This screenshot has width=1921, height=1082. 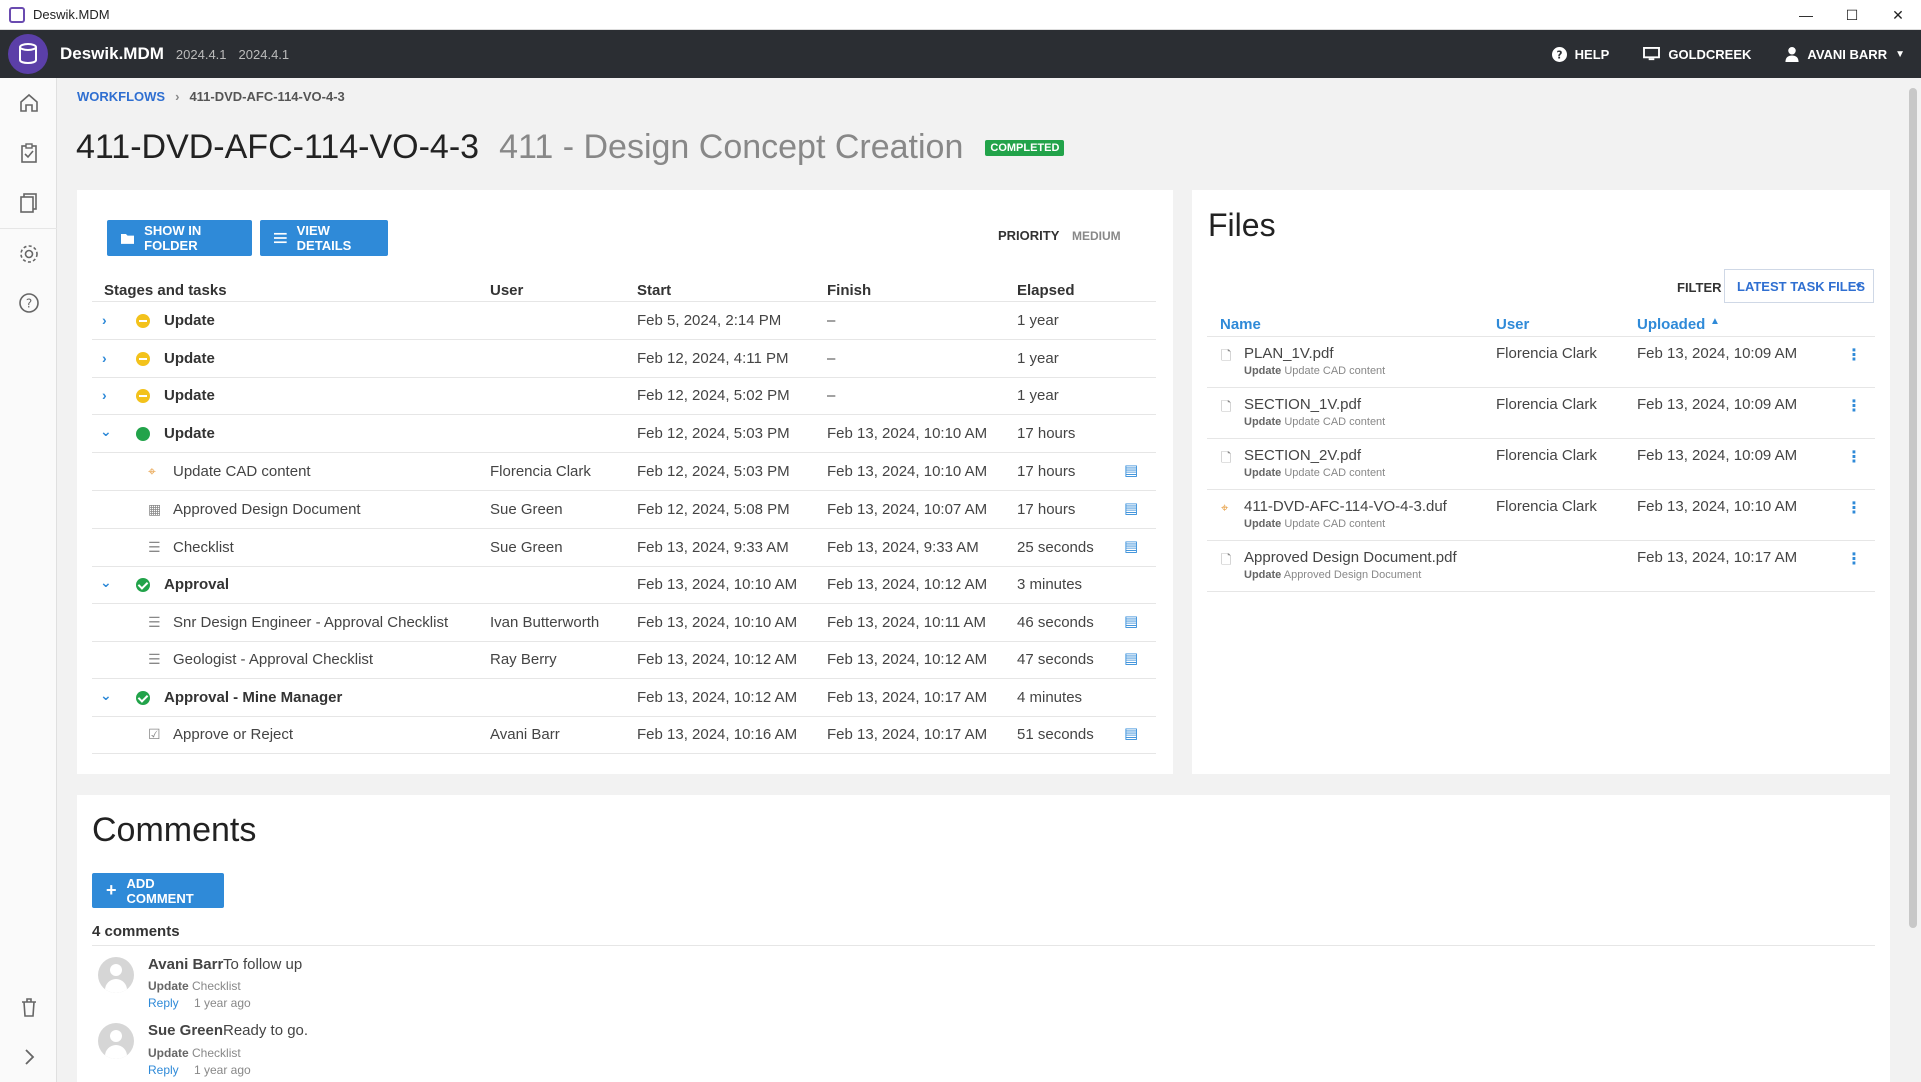 What do you see at coordinates (278, 147) in the screenshot?
I see `workflow-id: 411-DVD-AFC-114-VO-4-3` at bounding box center [278, 147].